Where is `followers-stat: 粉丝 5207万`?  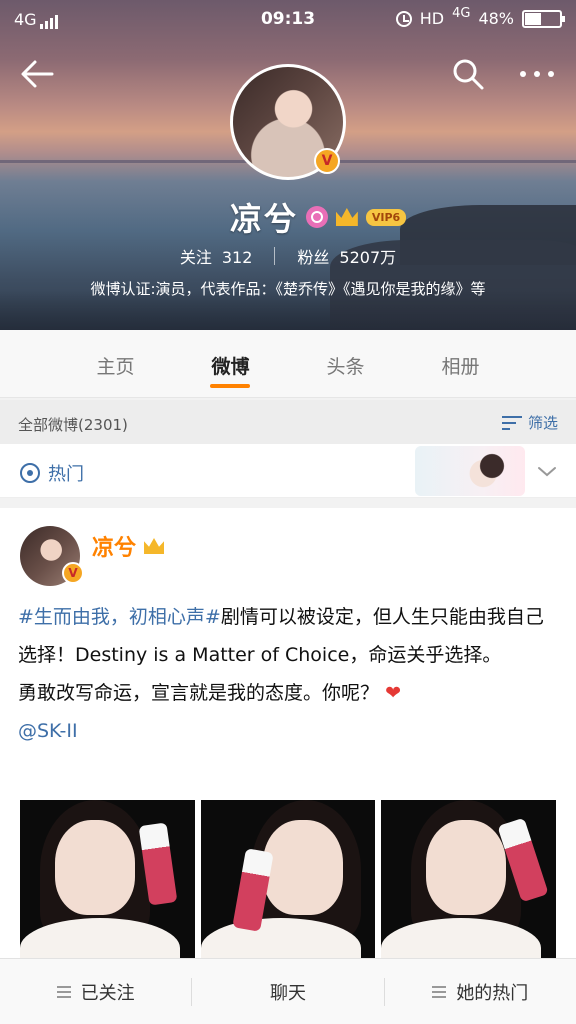 followers-stat: 粉丝 5207万 is located at coordinates (346, 256).